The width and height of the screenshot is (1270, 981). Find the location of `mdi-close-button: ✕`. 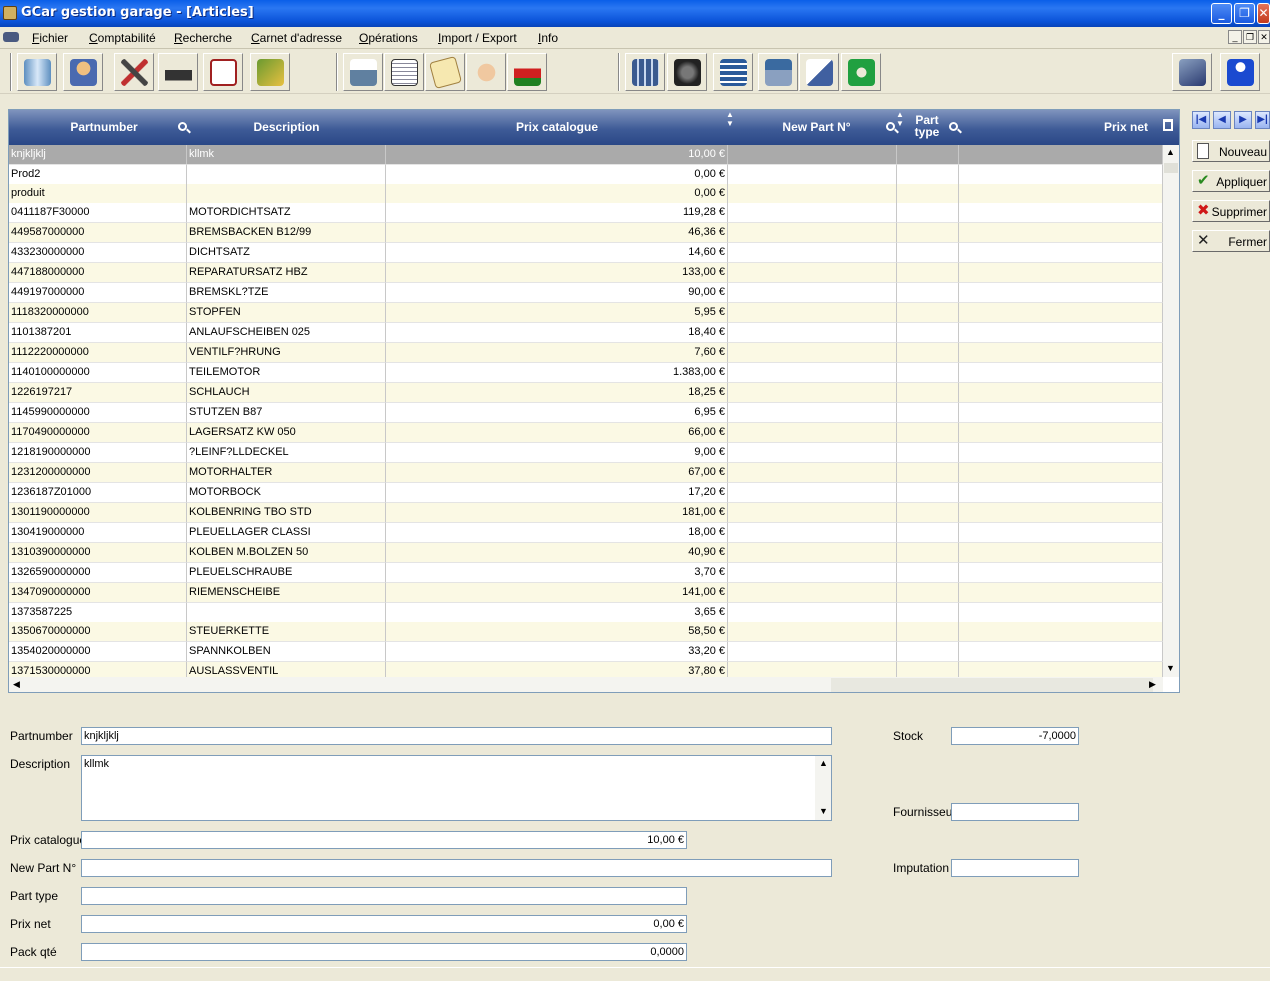

mdi-close-button: ✕ is located at coordinates (1264, 37).